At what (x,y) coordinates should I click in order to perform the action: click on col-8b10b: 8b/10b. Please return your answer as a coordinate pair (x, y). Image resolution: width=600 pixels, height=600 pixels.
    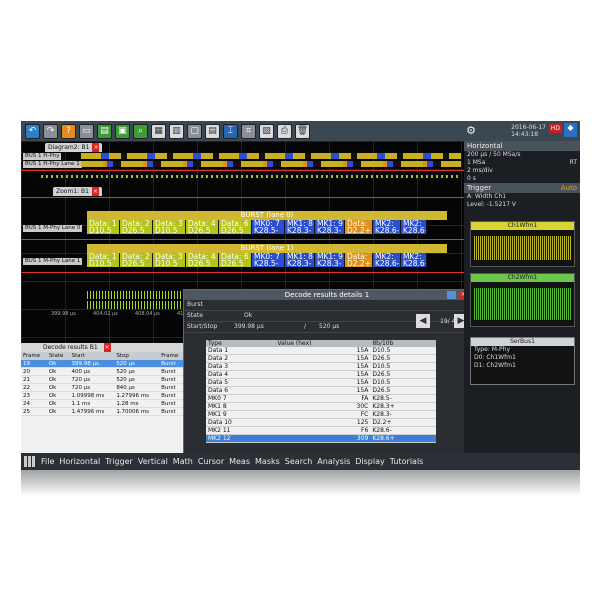
    Looking at the image, I should click on (403, 343).